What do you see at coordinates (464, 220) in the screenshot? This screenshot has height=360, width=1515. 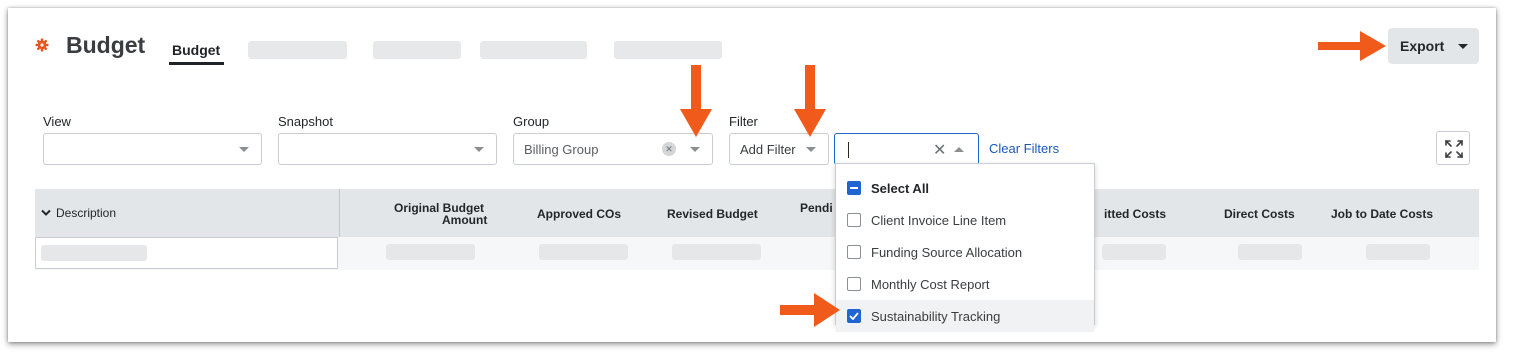 I see `column-header: Amount` at bounding box center [464, 220].